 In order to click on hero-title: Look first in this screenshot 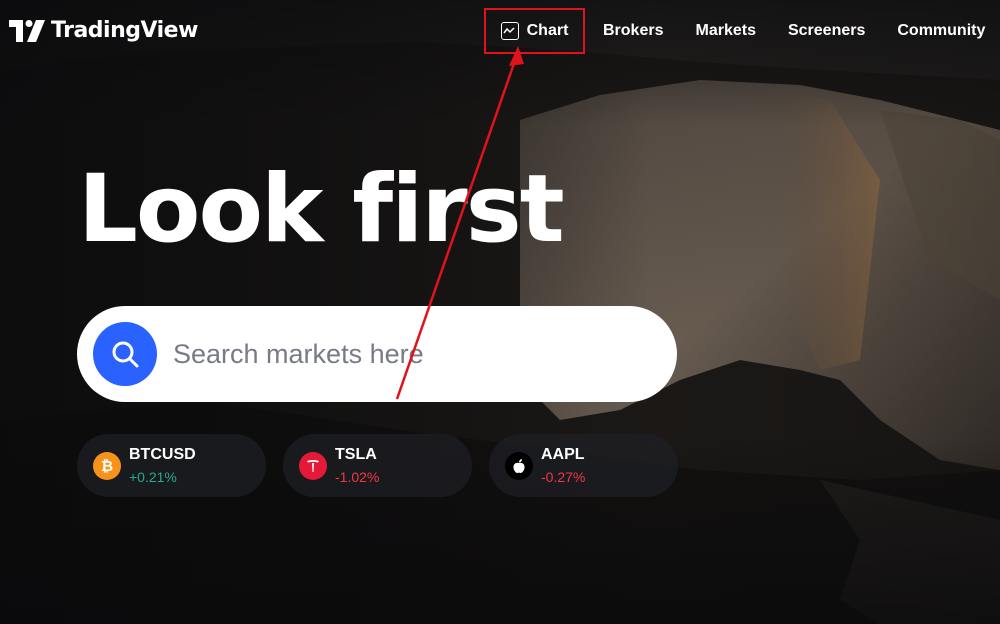, I will do `click(321, 209)`.